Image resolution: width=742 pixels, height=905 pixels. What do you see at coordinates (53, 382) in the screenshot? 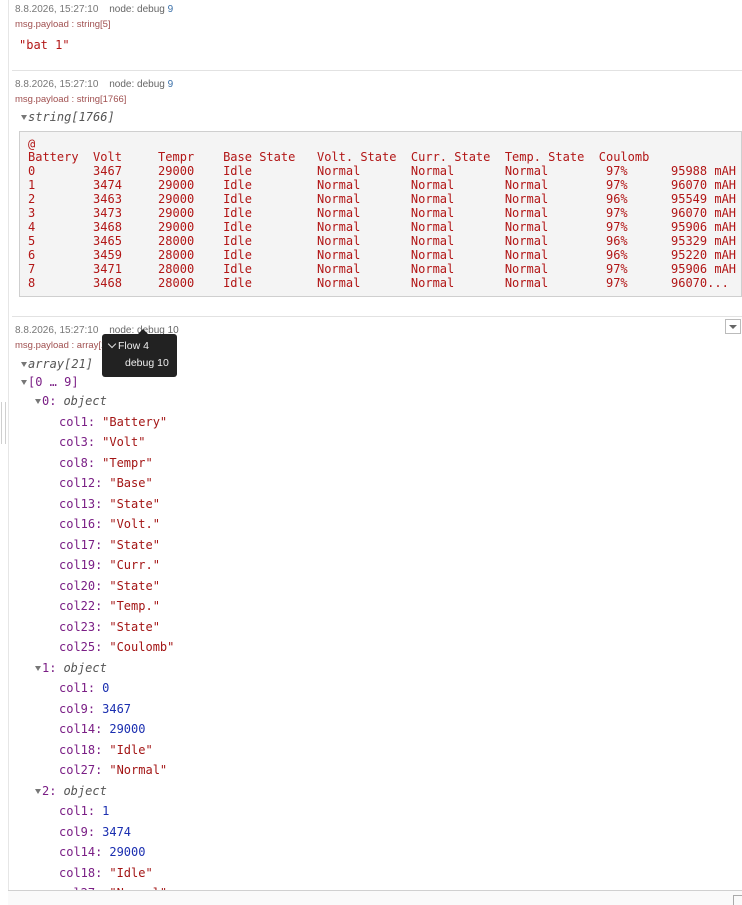
I see `array-range-label: [0 … 9]` at bounding box center [53, 382].